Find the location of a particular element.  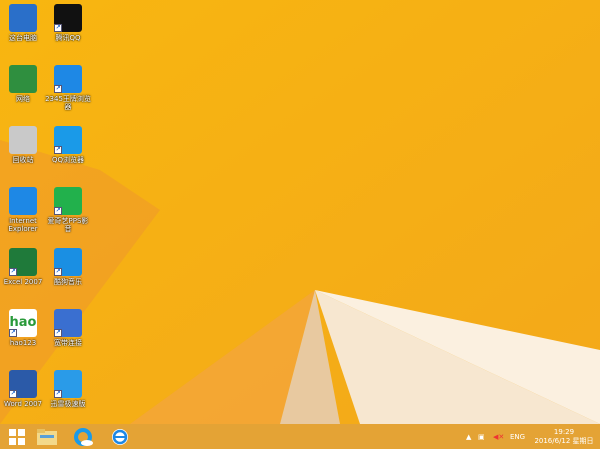

folder-icon is located at coordinates (47, 436).